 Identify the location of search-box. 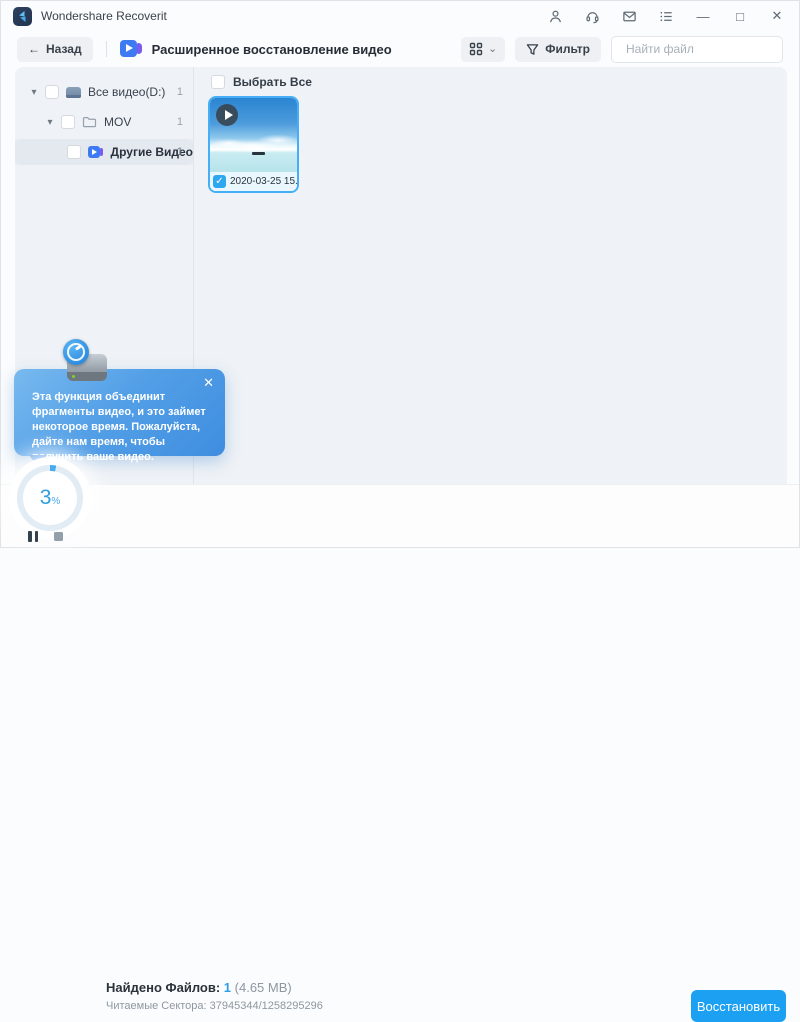
(697, 49).